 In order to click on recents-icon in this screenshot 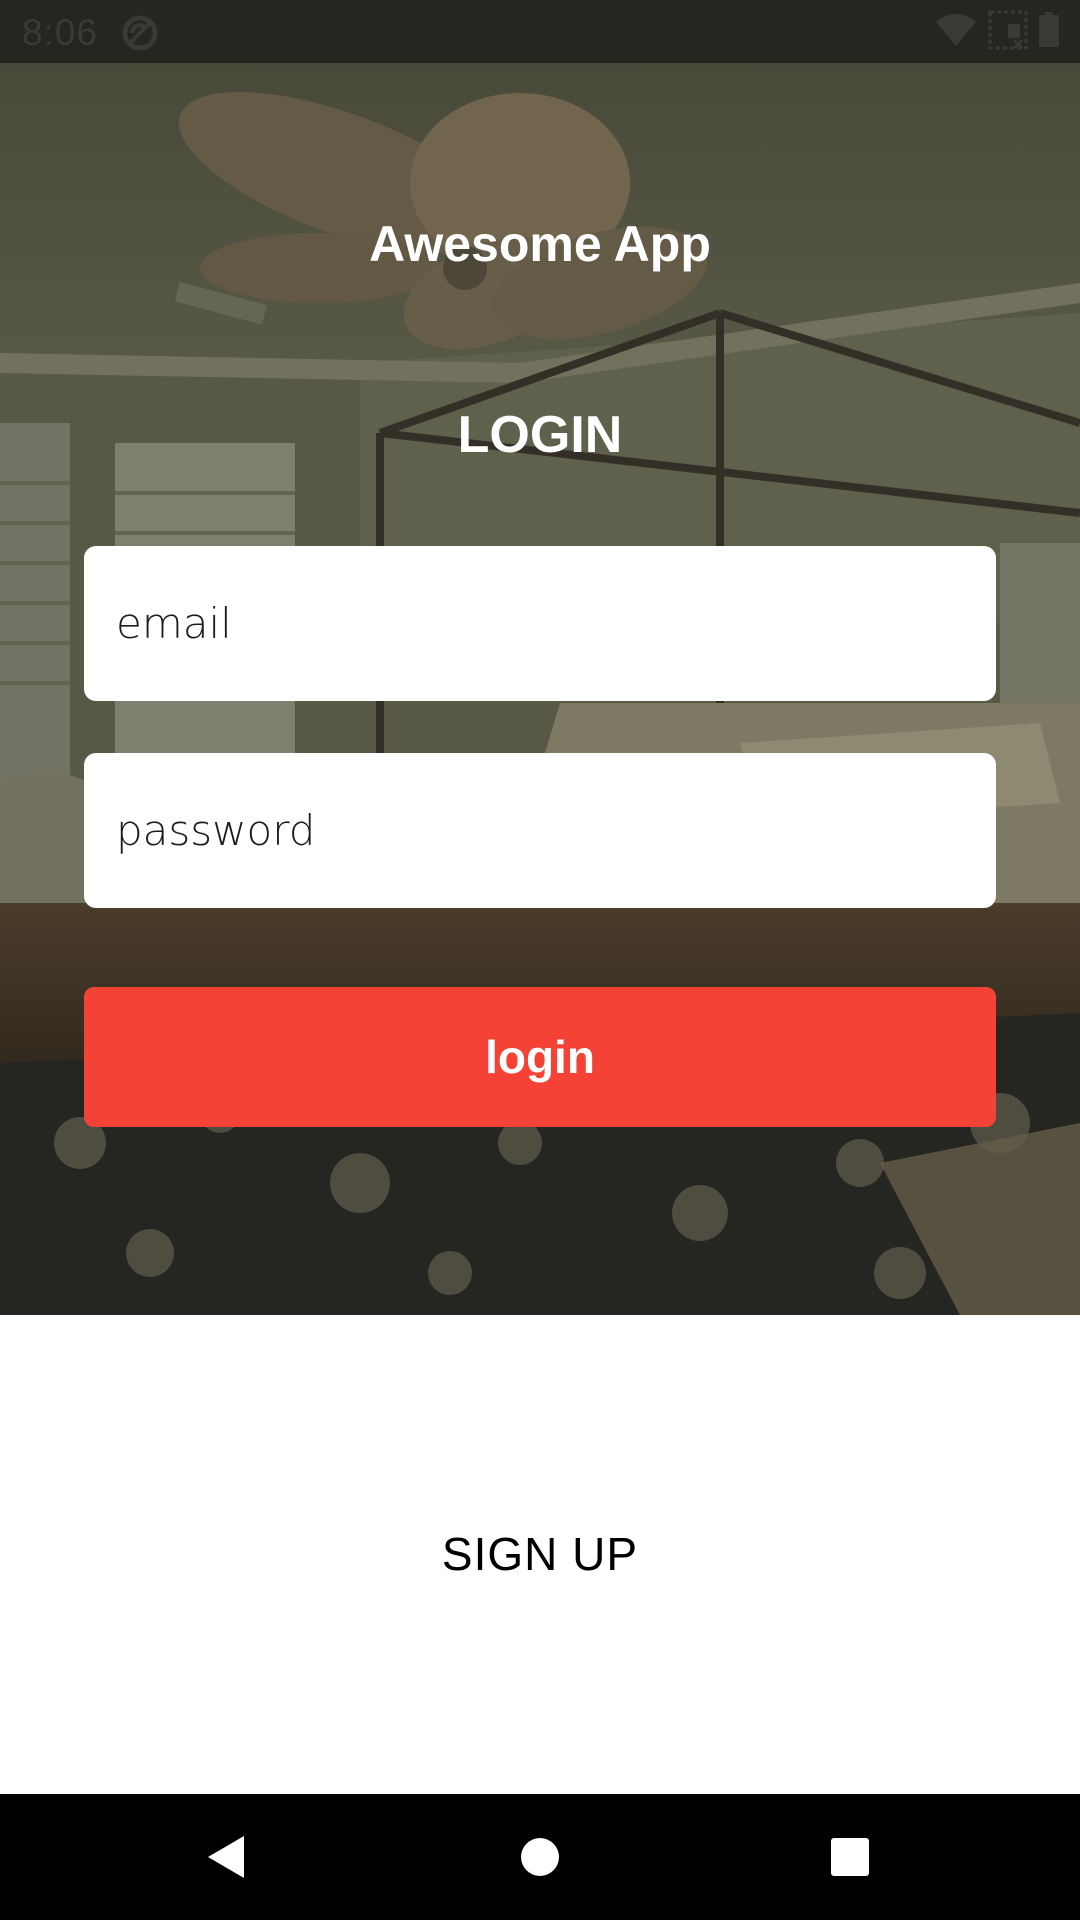, I will do `click(850, 1857)`.